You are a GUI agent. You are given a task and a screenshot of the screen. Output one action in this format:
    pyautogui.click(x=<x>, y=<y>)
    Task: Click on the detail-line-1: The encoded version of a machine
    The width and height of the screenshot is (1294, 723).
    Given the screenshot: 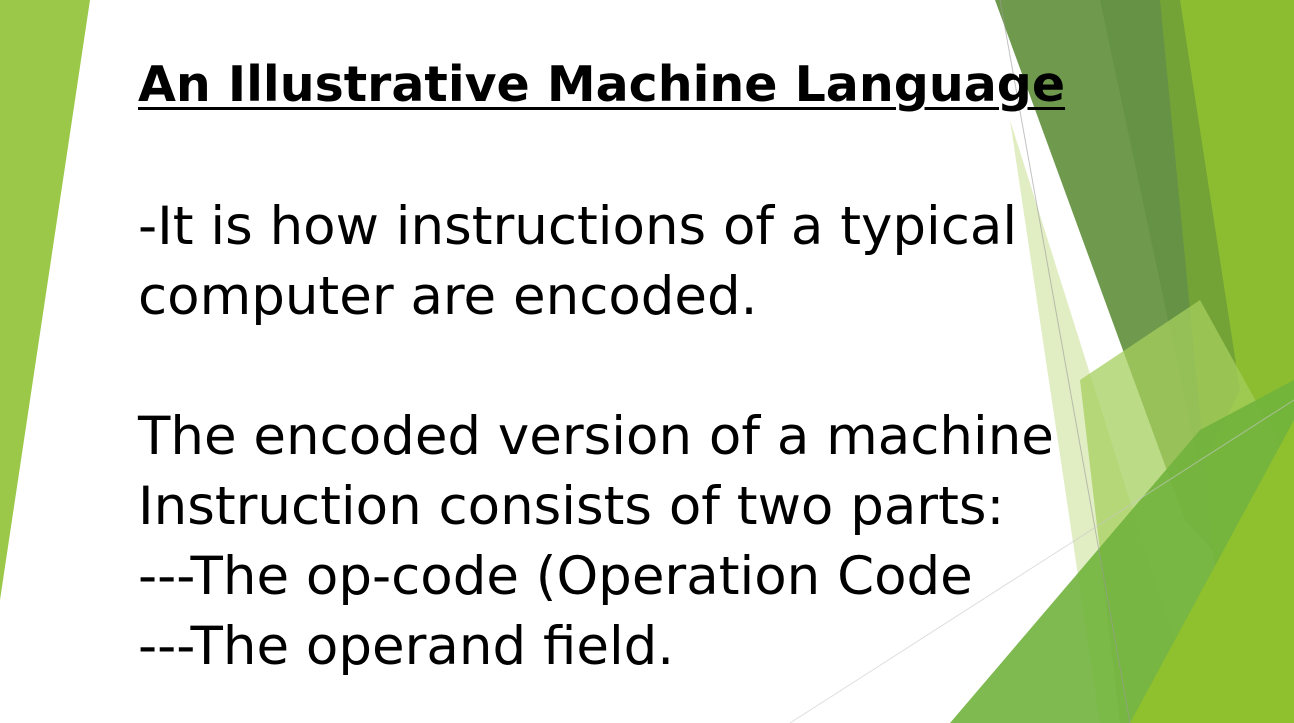 What is the action you would take?
    pyautogui.click(x=596, y=436)
    